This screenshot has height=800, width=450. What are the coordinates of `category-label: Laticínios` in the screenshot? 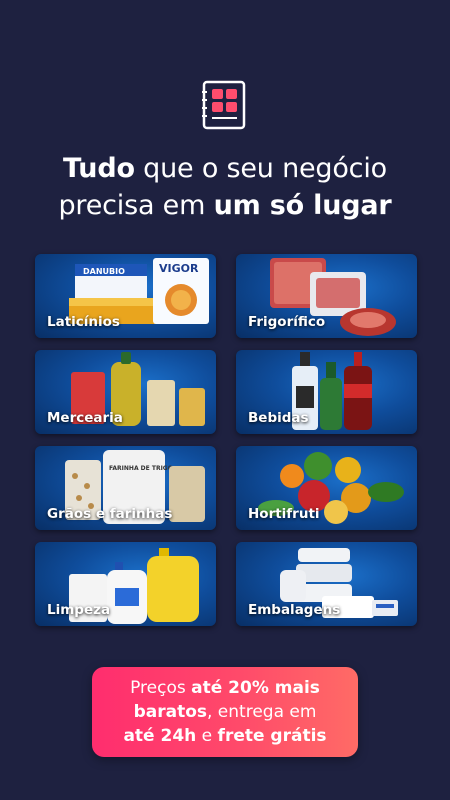 It's located at (83, 322).